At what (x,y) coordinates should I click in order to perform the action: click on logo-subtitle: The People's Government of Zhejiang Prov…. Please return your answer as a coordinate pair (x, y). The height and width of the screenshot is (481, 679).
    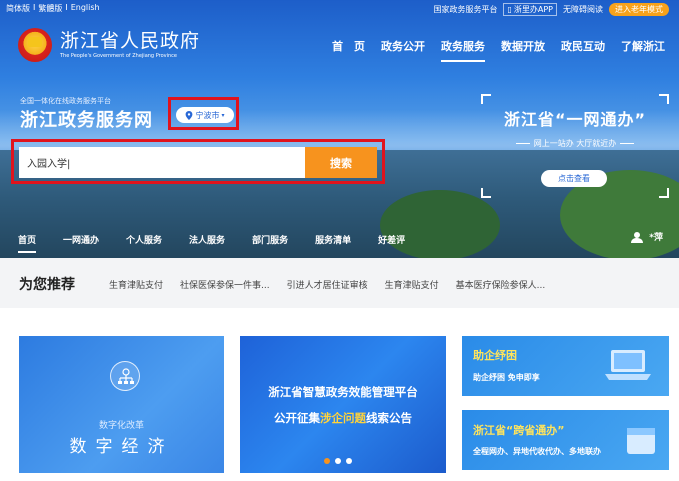
    Looking at the image, I should click on (118, 56).